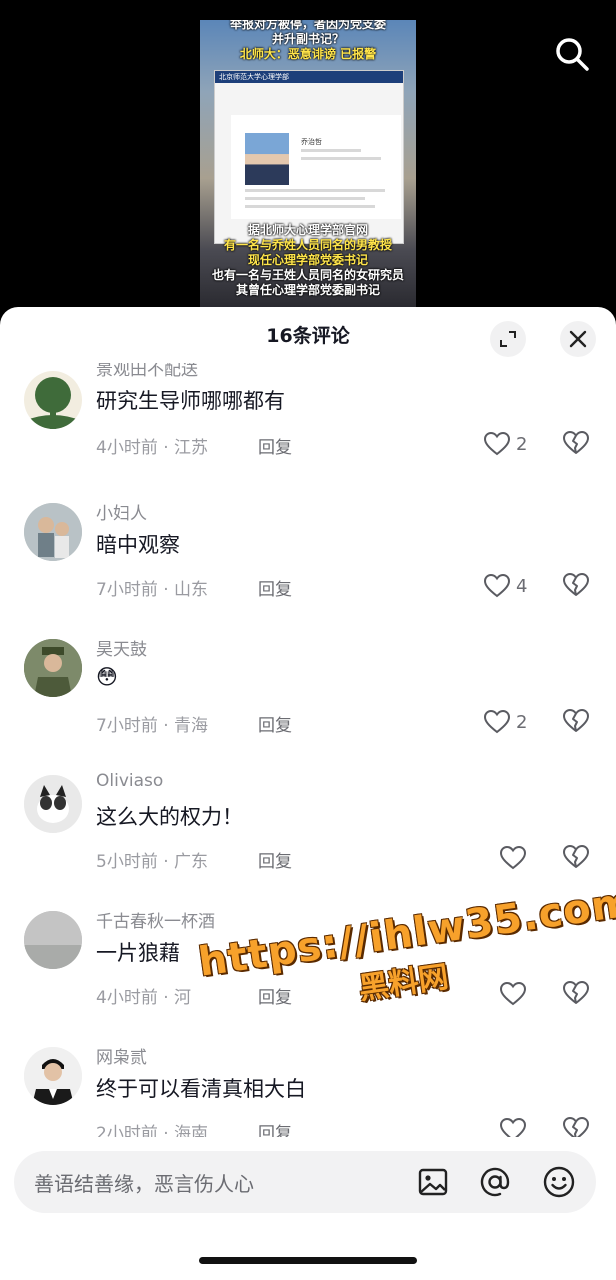 The image size is (616, 1280). What do you see at coordinates (144, 998) in the screenshot?
I see `comment-meta: 4小时前 · 河` at bounding box center [144, 998].